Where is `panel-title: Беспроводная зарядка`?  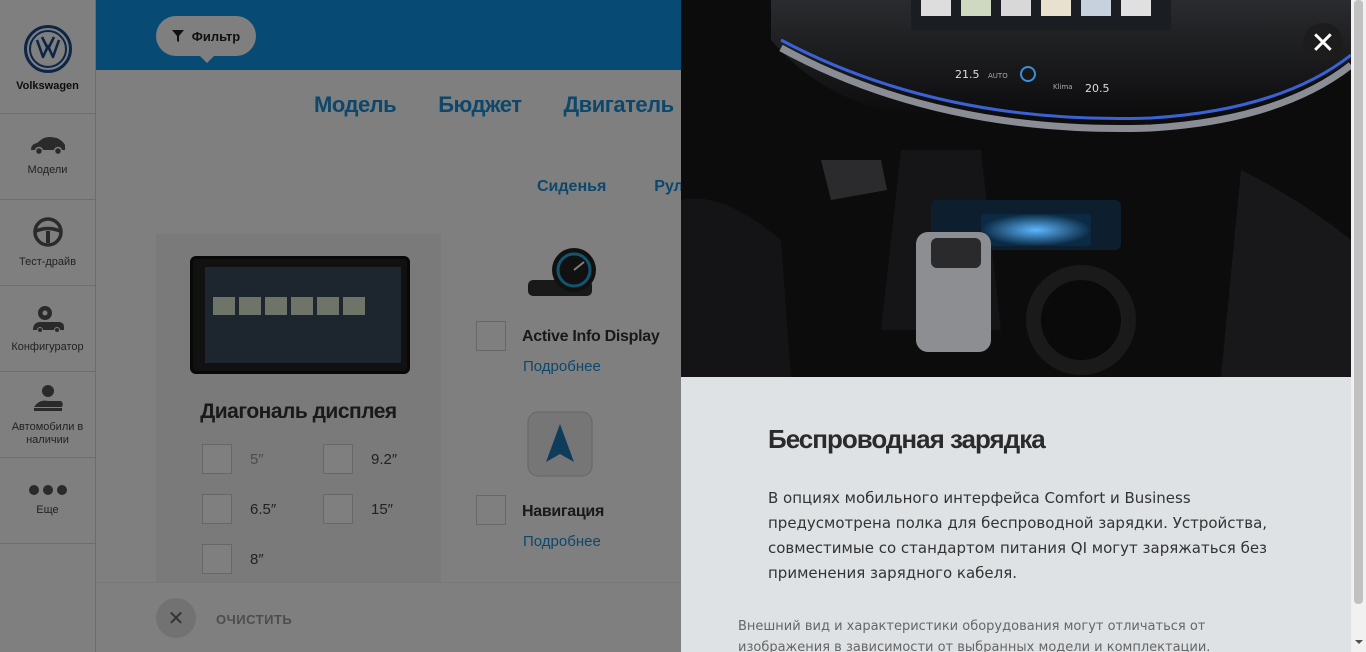 panel-title: Беспроводная зарядка is located at coordinates (907, 439).